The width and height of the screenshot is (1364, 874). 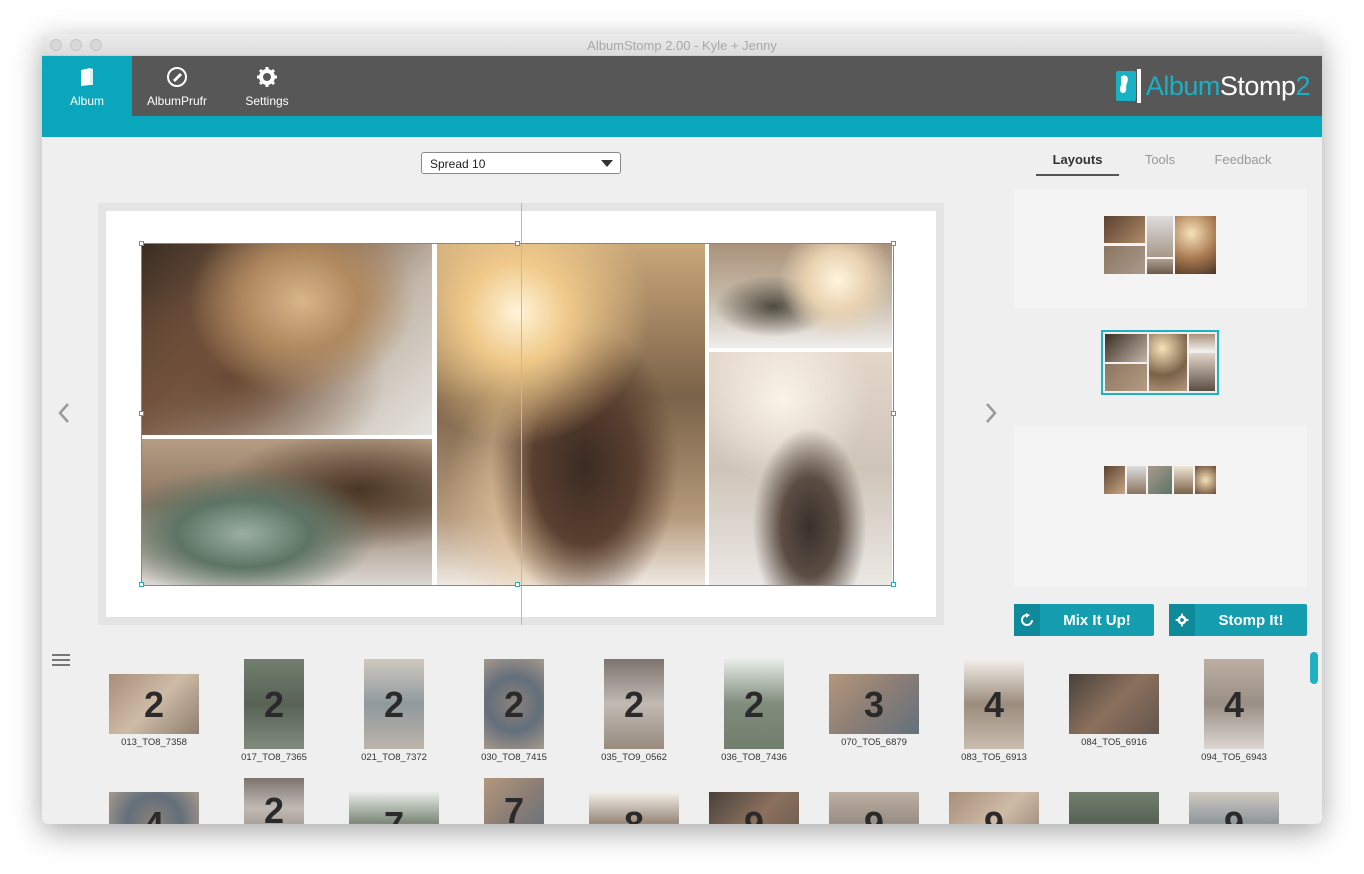 What do you see at coordinates (177, 101) in the screenshot?
I see `nav-albumprufr-label: AlbumPrufr` at bounding box center [177, 101].